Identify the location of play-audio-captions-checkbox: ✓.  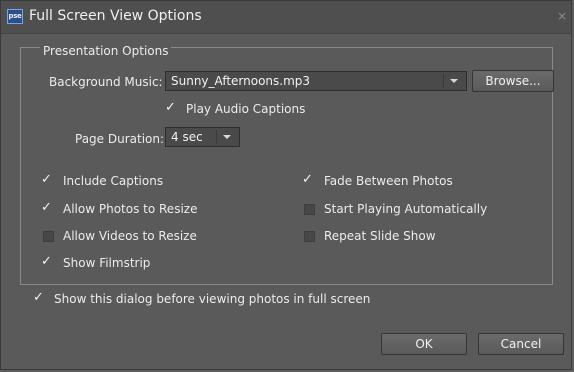
(171, 107).